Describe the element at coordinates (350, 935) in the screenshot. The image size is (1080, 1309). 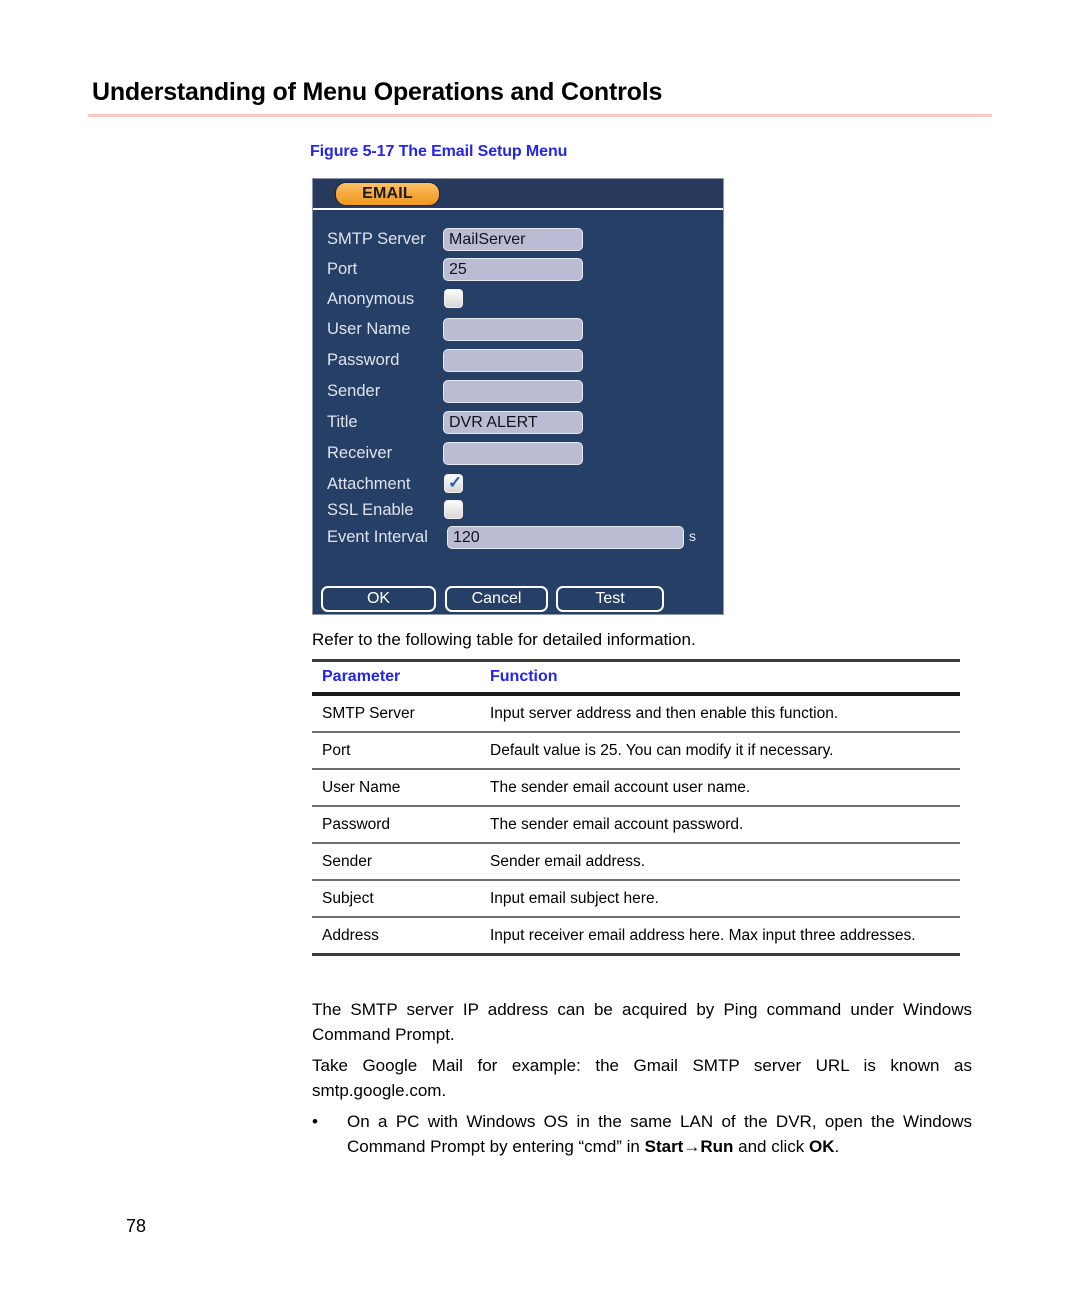
I see `cell-parameter: Address` at that location.